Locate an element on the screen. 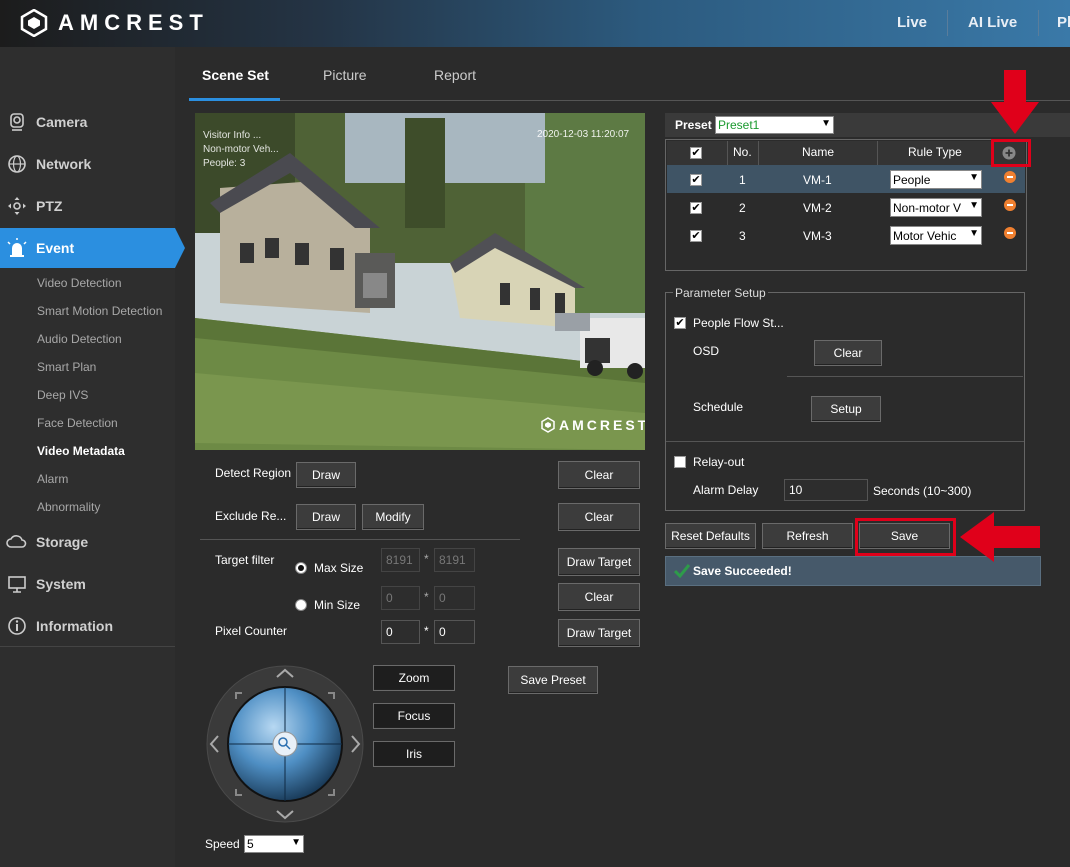 This screenshot has width=1070, height=867. exclude-region-modify-button: Modify is located at coordinates (393, 517).